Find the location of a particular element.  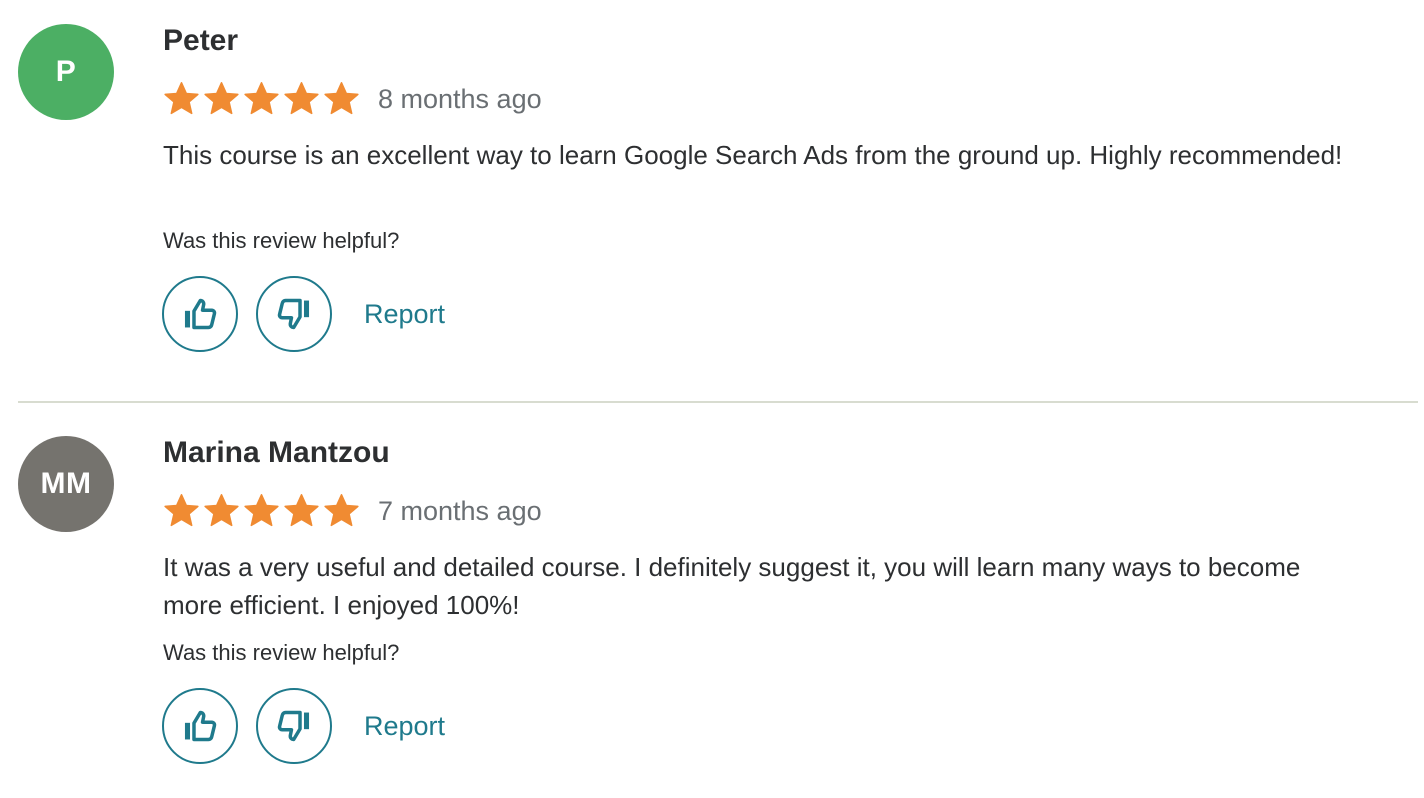

rating-row: 8 months ago is located at coordinates (352, 99).